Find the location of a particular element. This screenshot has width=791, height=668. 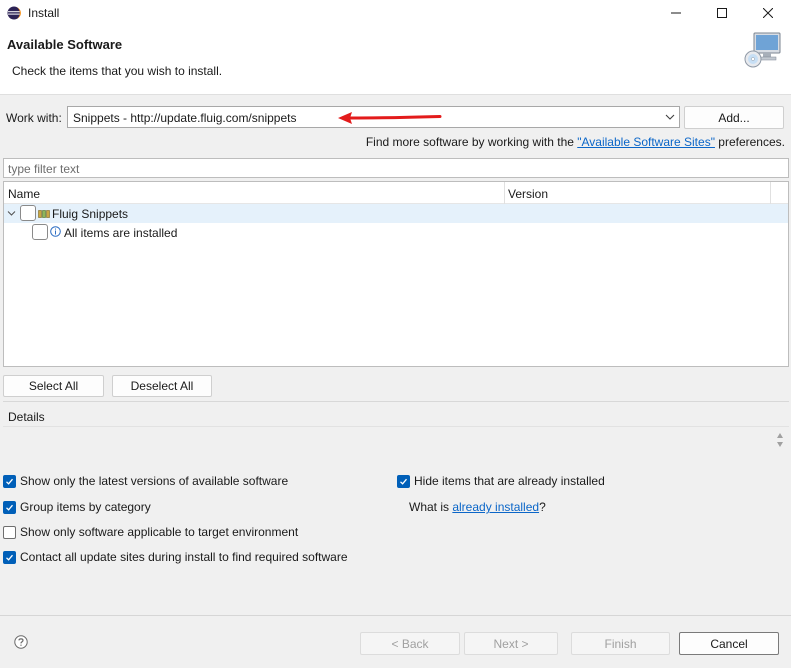

red-arrow-annotation is located at coordinates (390, 118).